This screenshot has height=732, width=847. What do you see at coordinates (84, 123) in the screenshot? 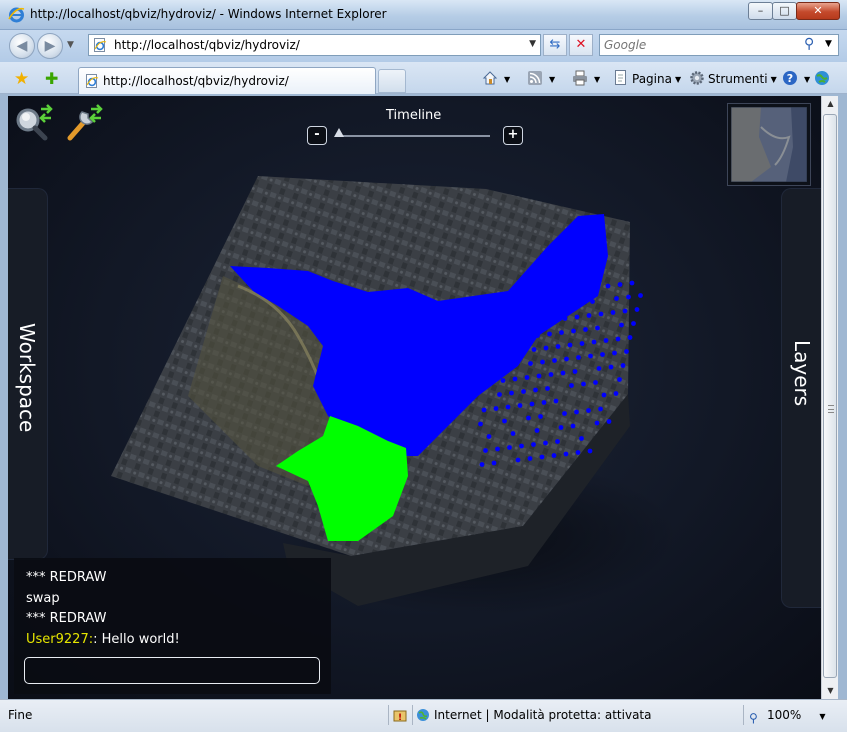
I see `wrench-toggle-icon` at bounding box center [84, 123].